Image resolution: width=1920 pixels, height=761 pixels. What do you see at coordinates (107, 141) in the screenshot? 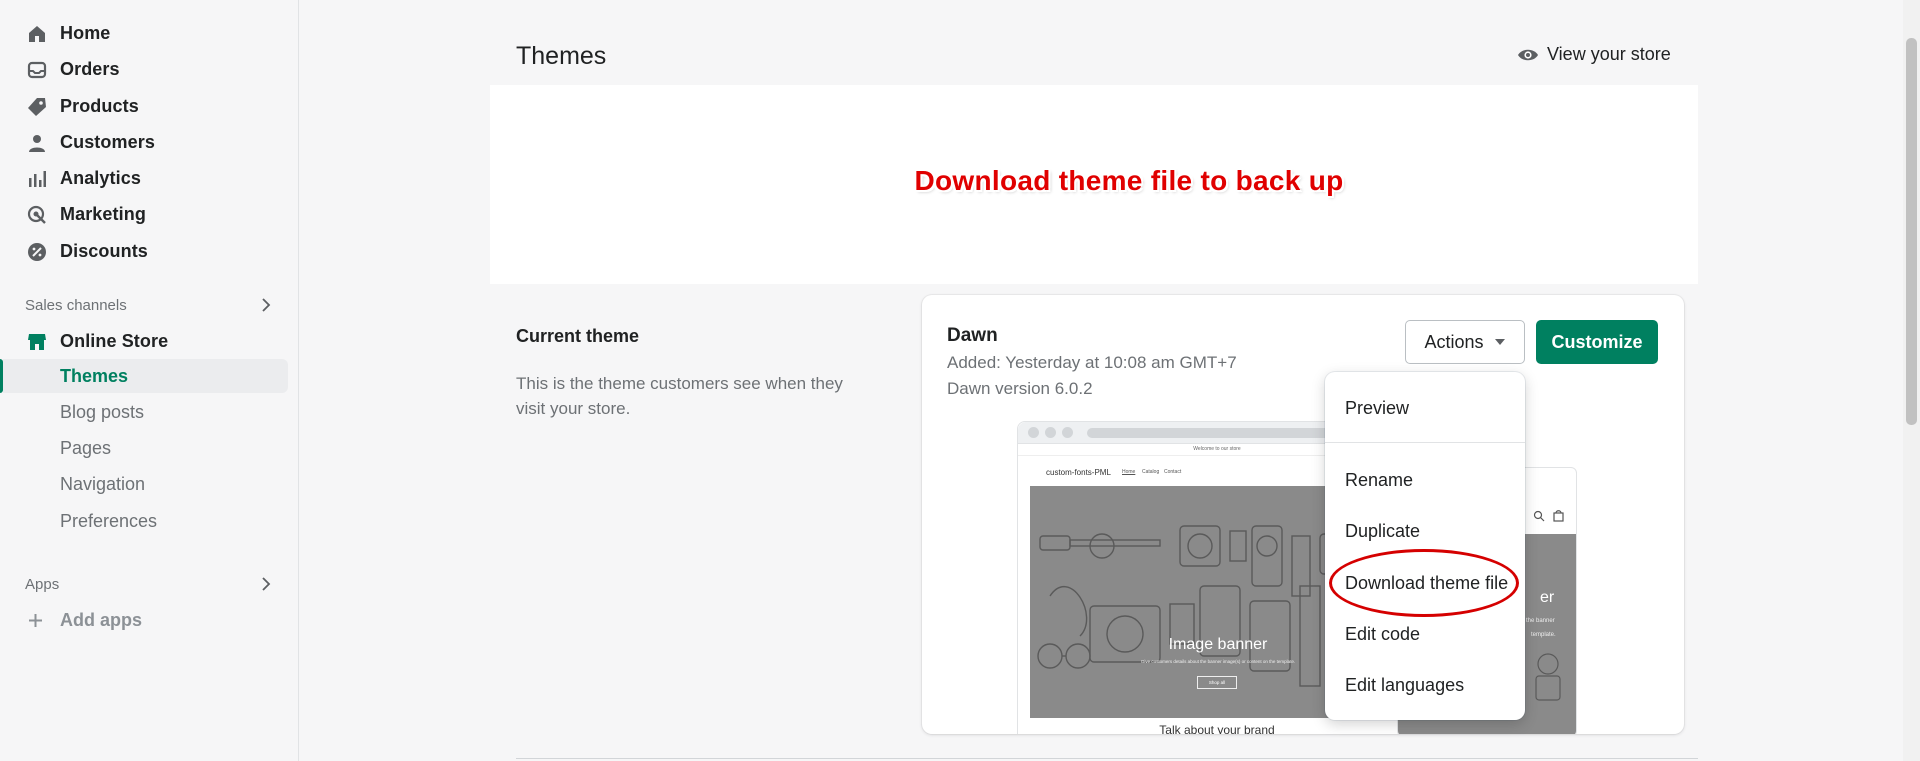
I see `sidebar-item-label: Customers` at bounding box center [107, 141].